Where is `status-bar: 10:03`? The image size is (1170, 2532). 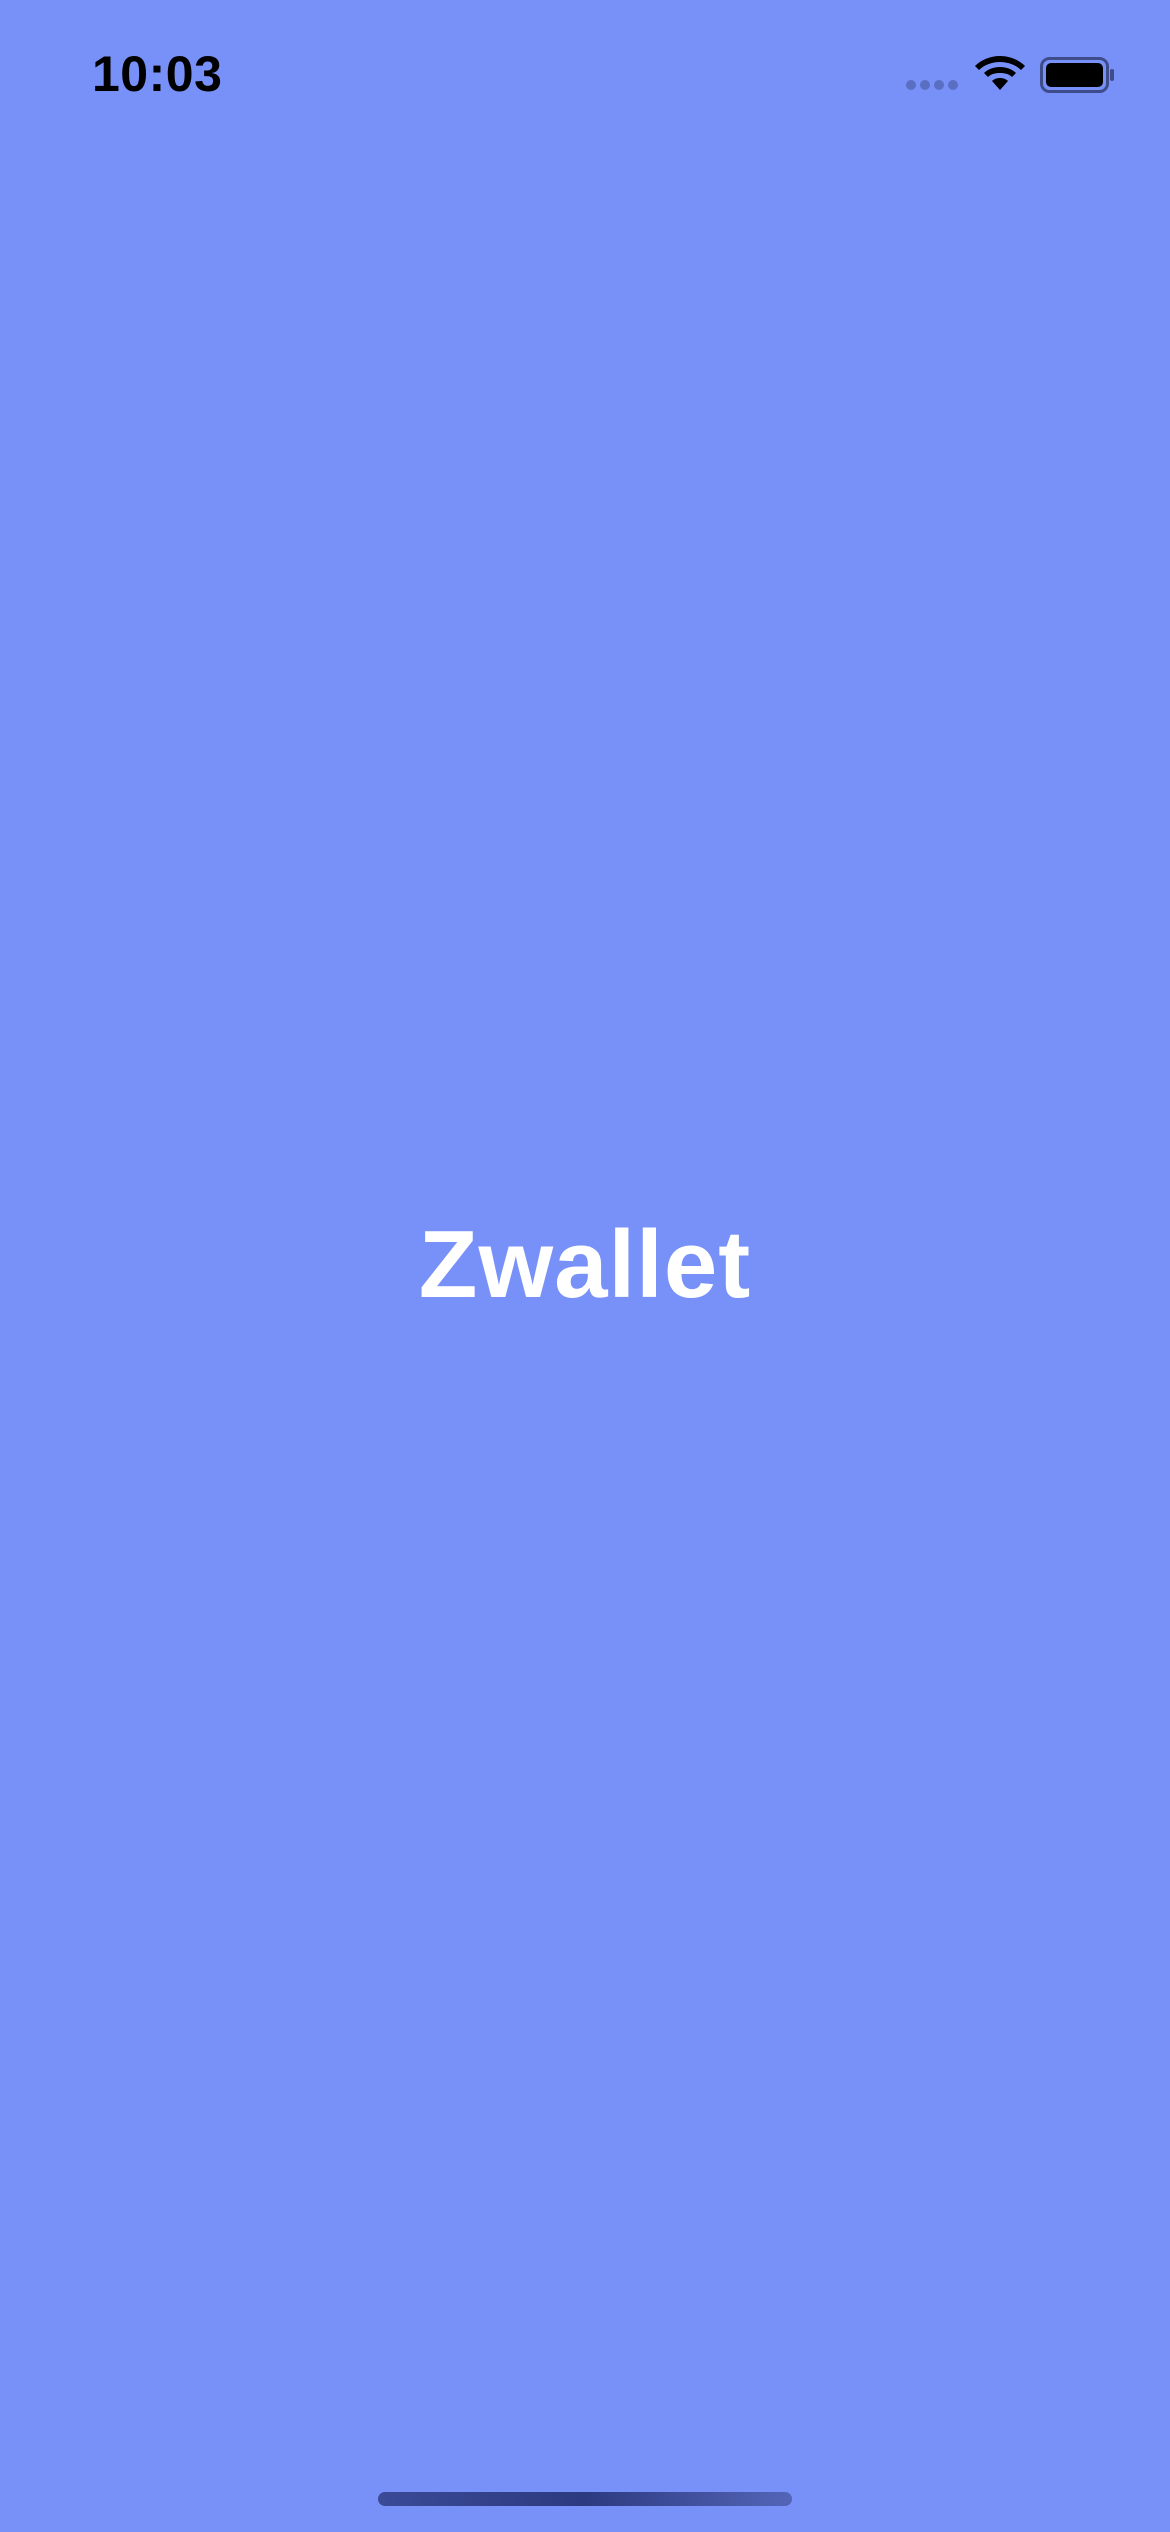
status-bar: 10:03 is located at coordinates (585, 75).